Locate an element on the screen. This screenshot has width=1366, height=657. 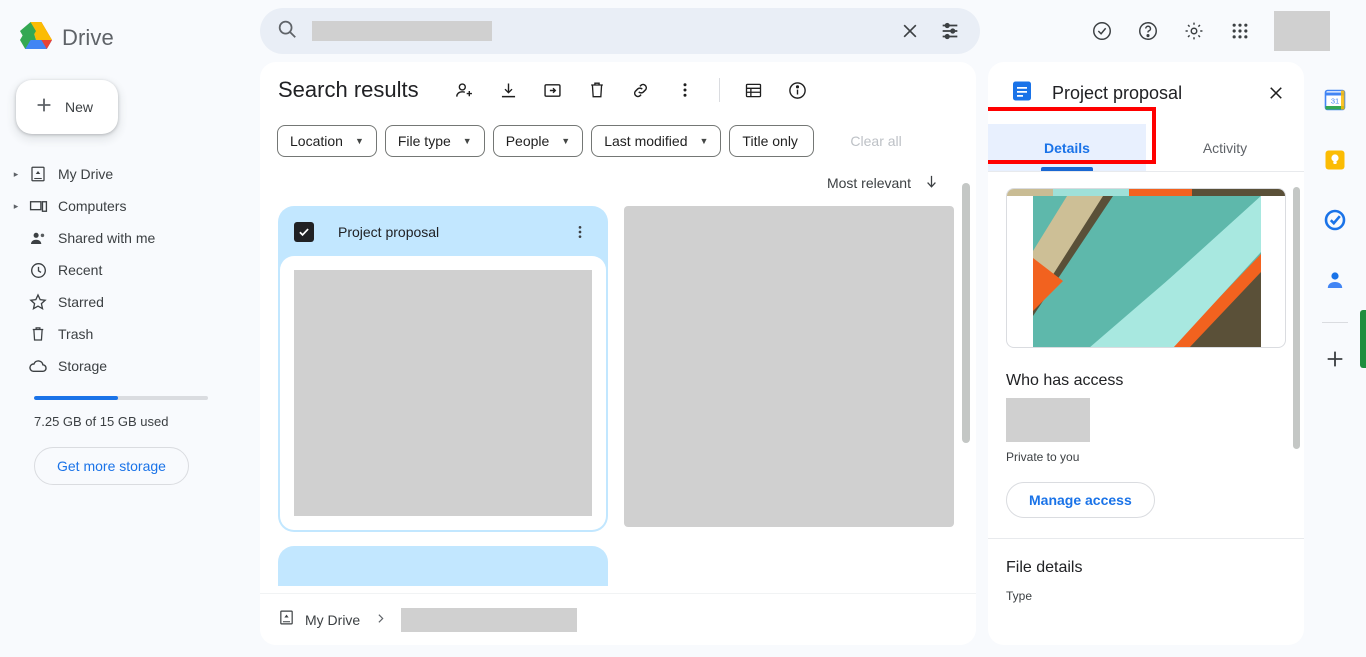
preview-color-strip is located at coordinates (1146, 192).